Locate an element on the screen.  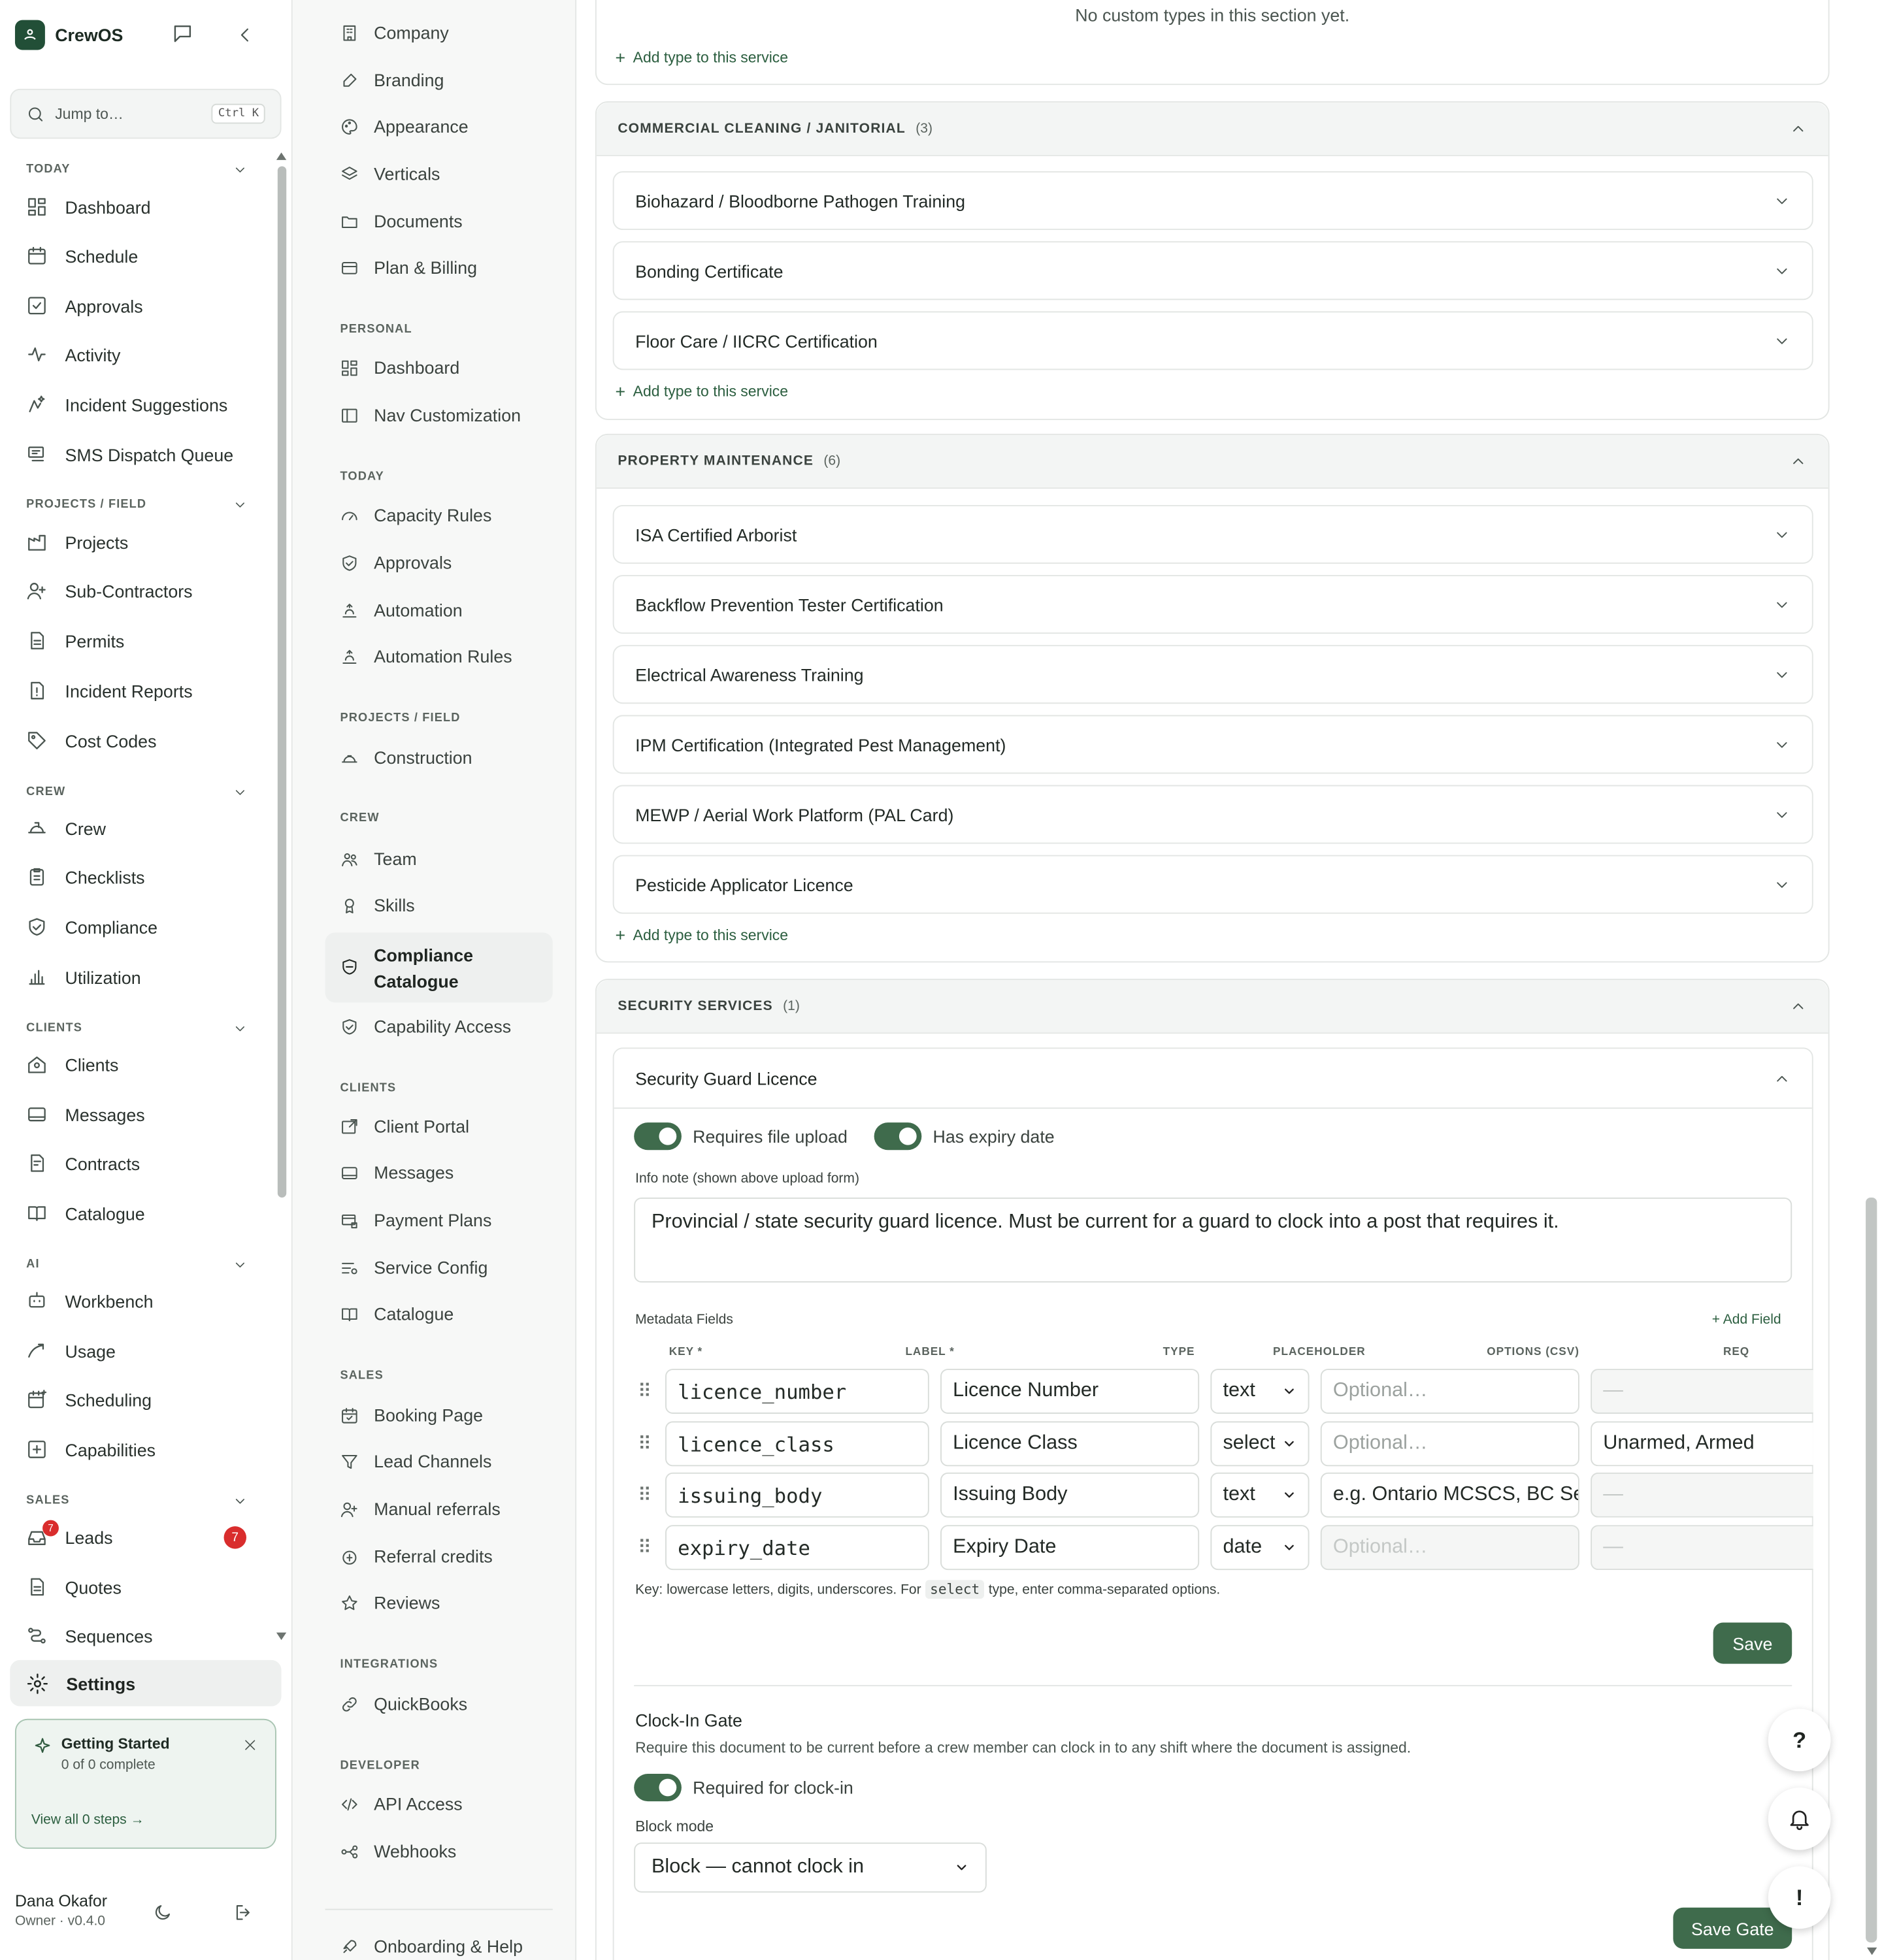
nav-scheduling: Scheduling is located at coordinates (145, 1400).